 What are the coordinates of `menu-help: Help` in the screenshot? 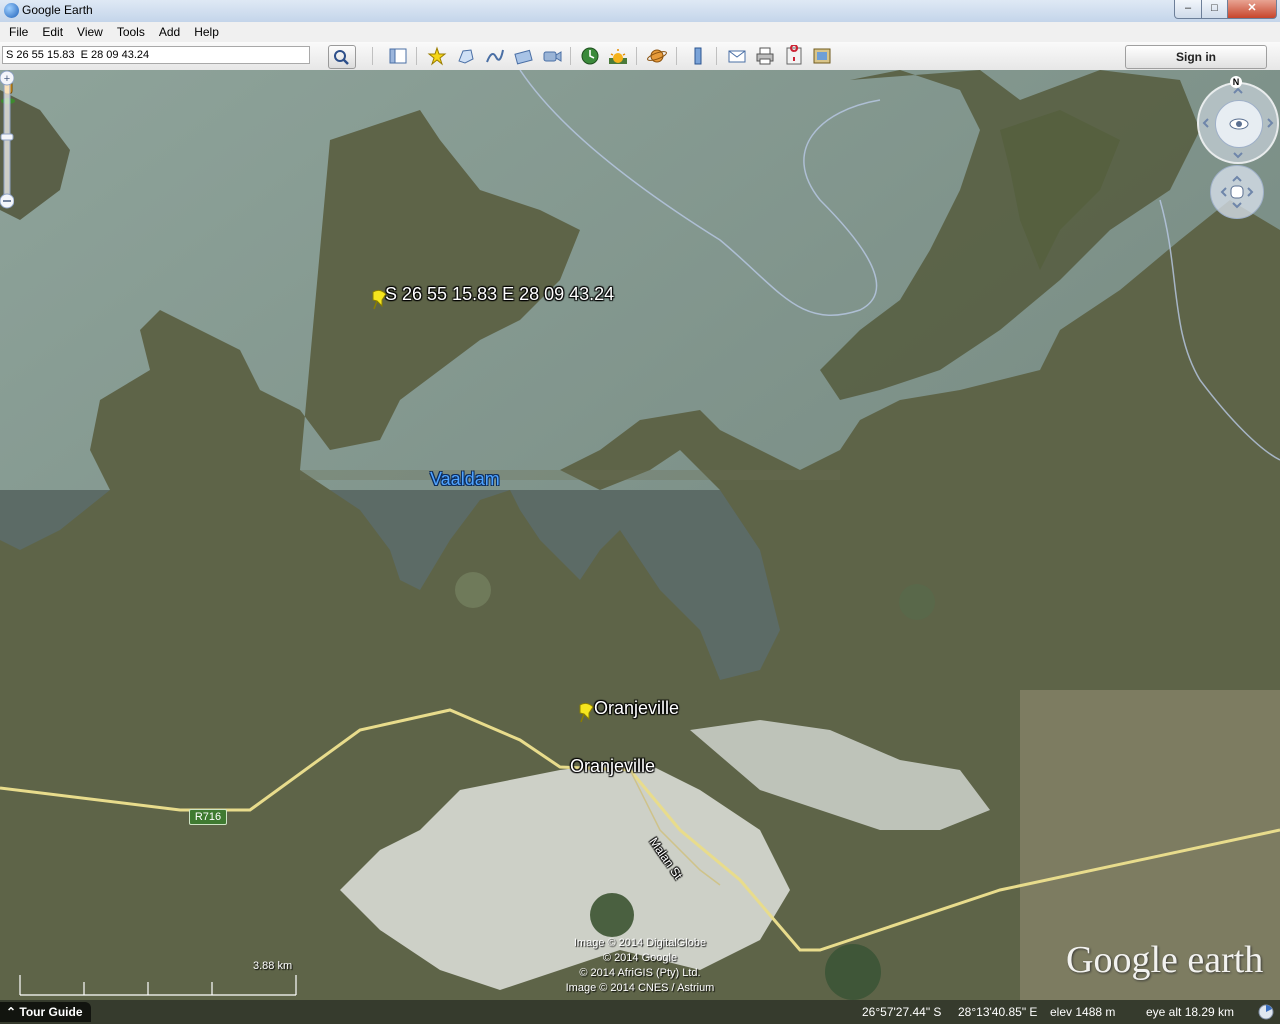 It's located at (206, 32).